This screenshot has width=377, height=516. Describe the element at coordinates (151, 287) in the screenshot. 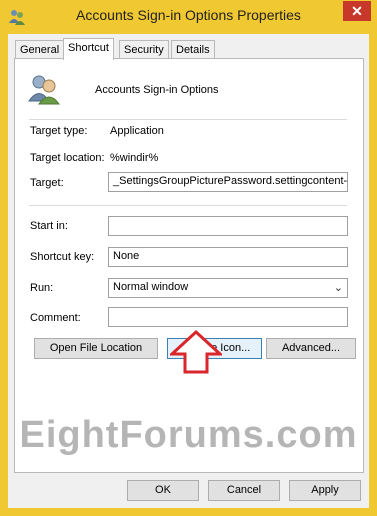

I see `run-select-value: Normal window` at that location.